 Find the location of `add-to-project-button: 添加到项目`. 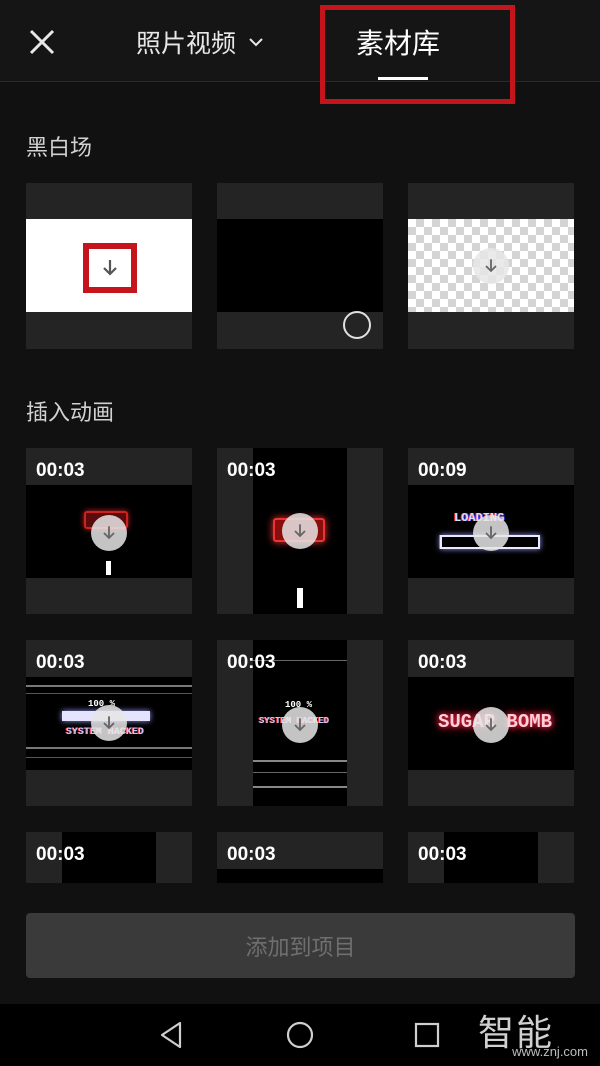

add-to-project-button: 添加到项目 is located at coordinates (300, 945).